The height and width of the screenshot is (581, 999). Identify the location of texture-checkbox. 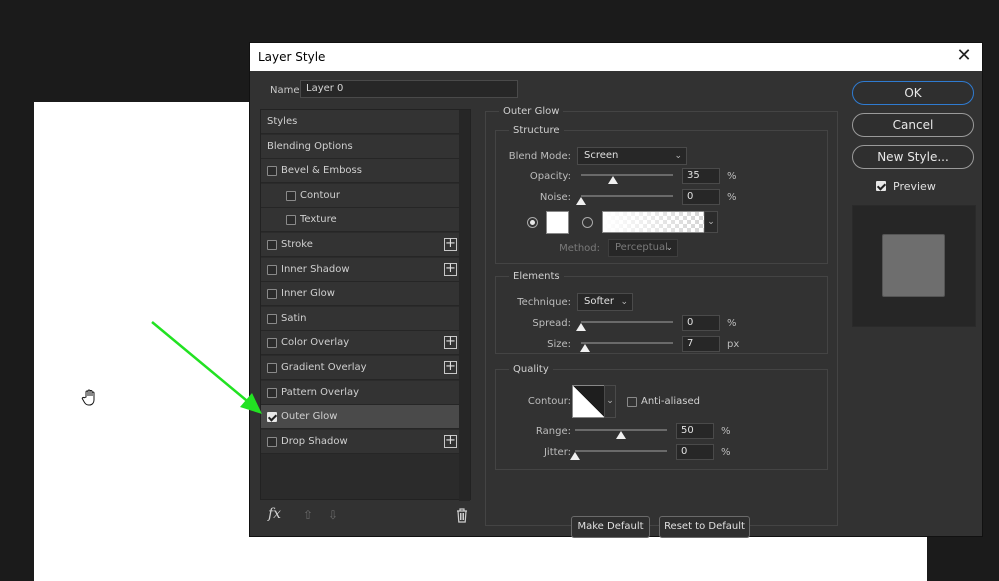
(291, 220).